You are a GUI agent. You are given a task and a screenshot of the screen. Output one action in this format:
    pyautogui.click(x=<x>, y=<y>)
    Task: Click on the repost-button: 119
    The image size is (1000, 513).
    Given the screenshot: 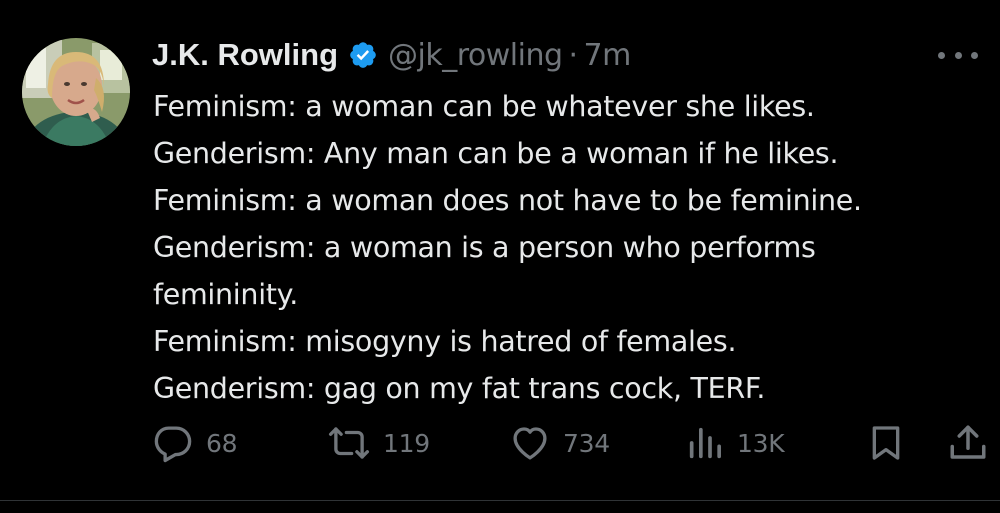 What is the action you would take?
    pyautogui.click(x=378, y=443)
    